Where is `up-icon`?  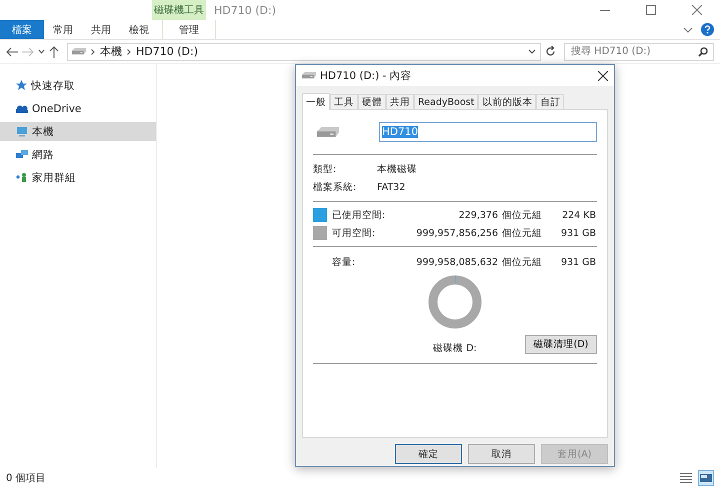
up-icon is located at coordinates (54, 52).